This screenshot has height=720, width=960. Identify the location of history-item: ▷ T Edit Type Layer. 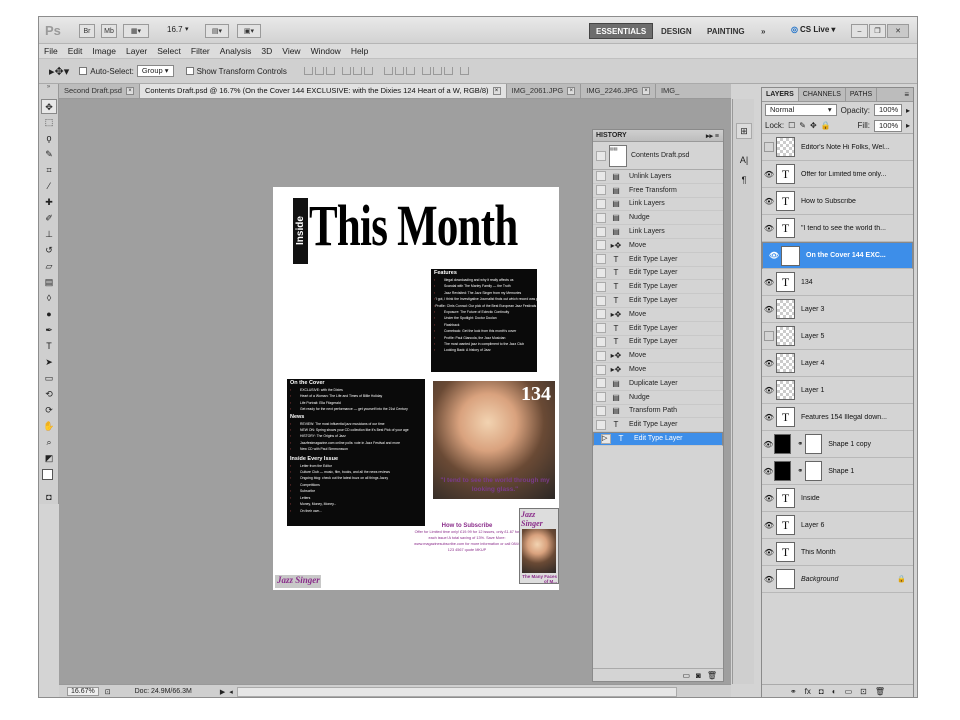
(658, 439).